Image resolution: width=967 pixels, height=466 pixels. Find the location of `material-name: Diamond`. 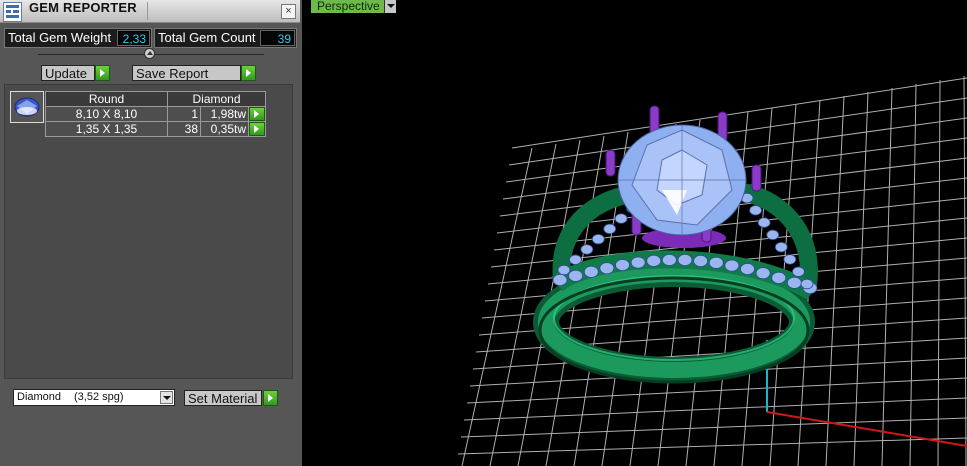

material-name: Diamond is located at coordinates (39, 397).